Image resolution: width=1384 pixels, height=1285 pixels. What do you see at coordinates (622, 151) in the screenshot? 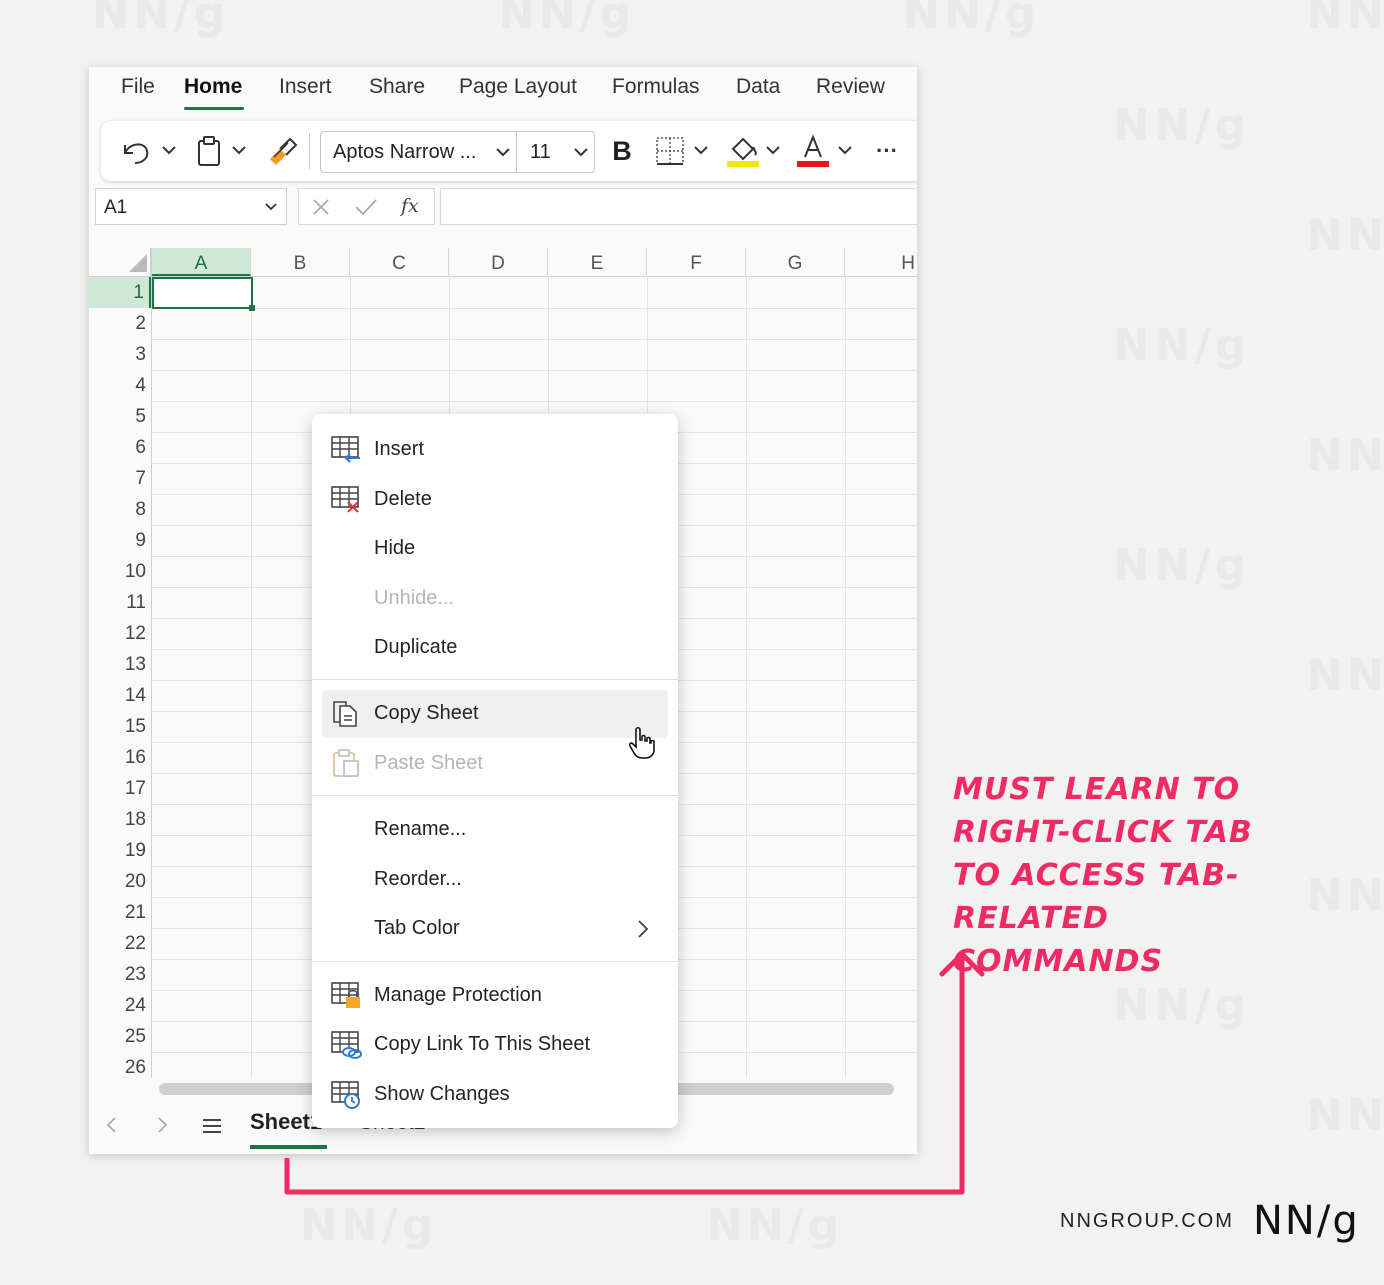
I see `bold-button: B` at bounding box center [622, 151].